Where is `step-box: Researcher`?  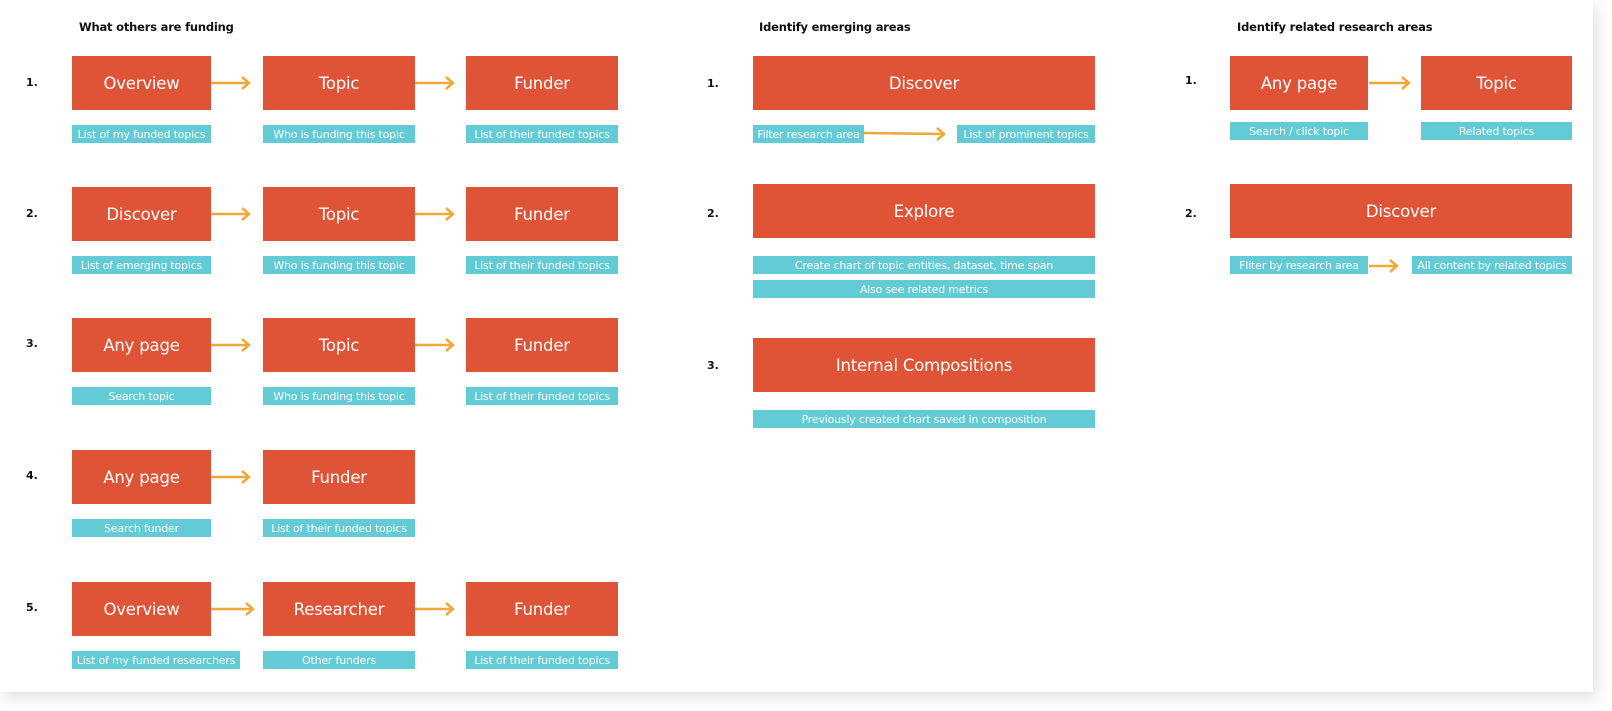
step-box: Researcher is located at coordinates (339, 609).